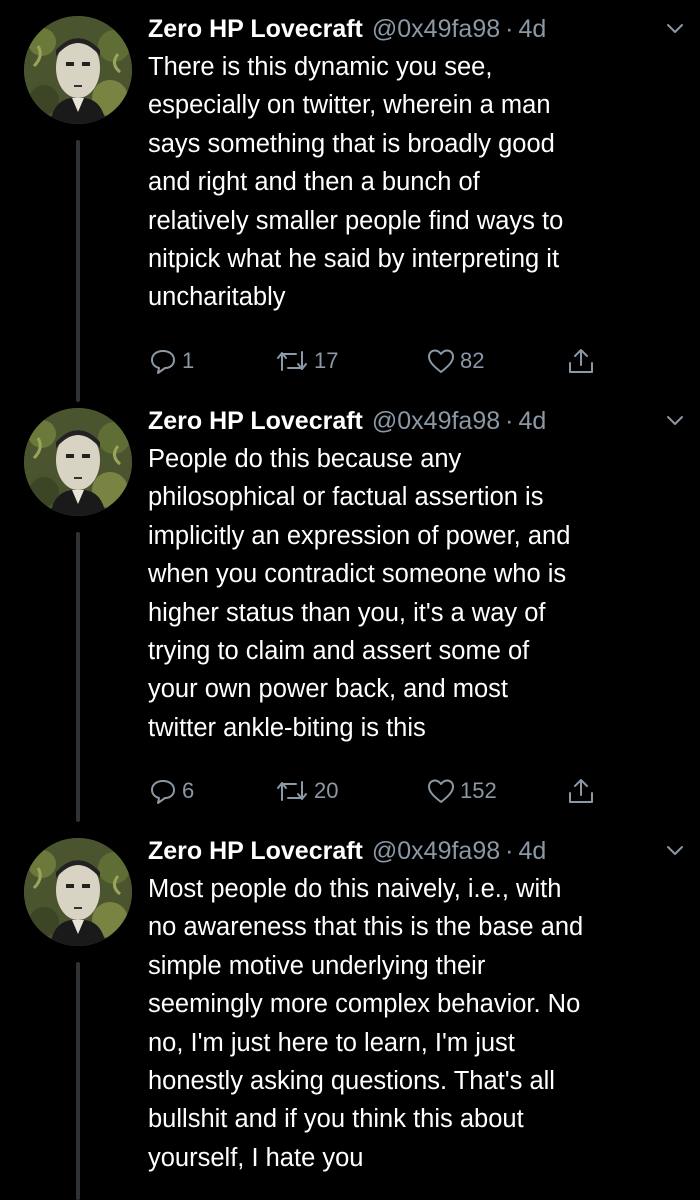  Describe the element at coordinates (188, 791) in the screenshot. I see `reply-count: 6` at that location.